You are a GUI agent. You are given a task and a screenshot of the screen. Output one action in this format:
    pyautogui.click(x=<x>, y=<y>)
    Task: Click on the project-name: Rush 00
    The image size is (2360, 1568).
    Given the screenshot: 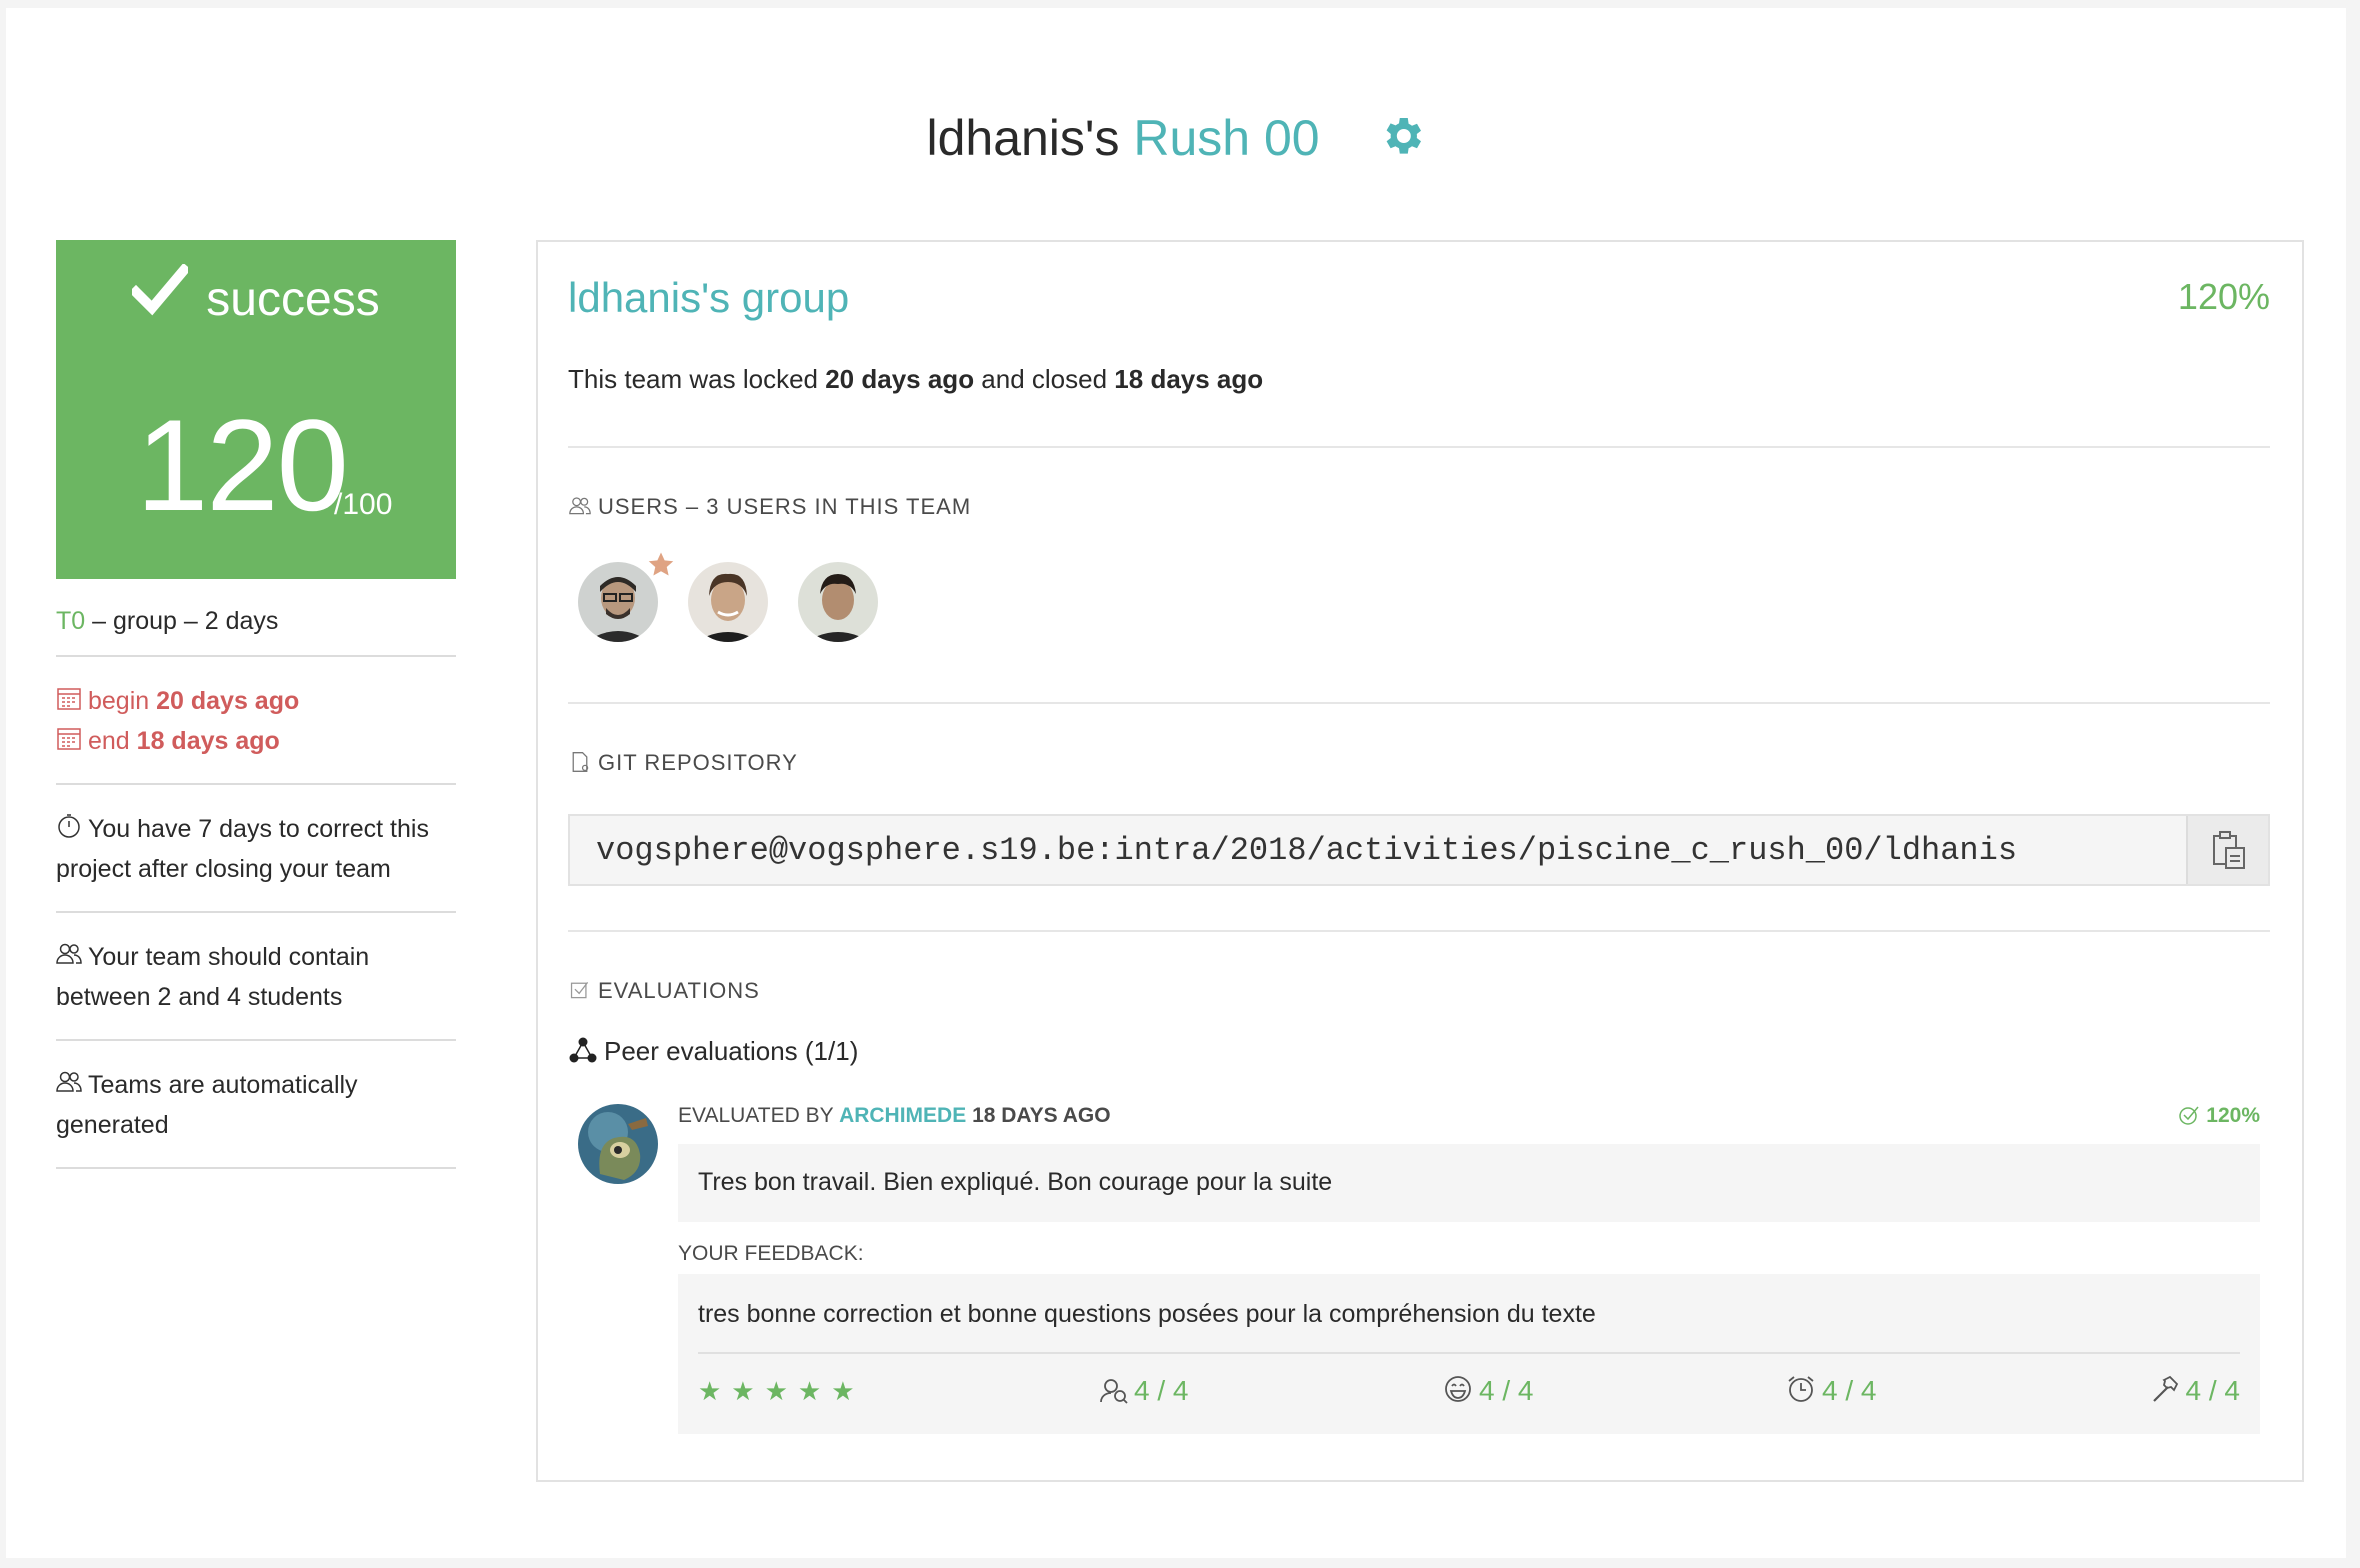 What is the action you would take?
    pyautogui.click(x=1226, y=138)
    